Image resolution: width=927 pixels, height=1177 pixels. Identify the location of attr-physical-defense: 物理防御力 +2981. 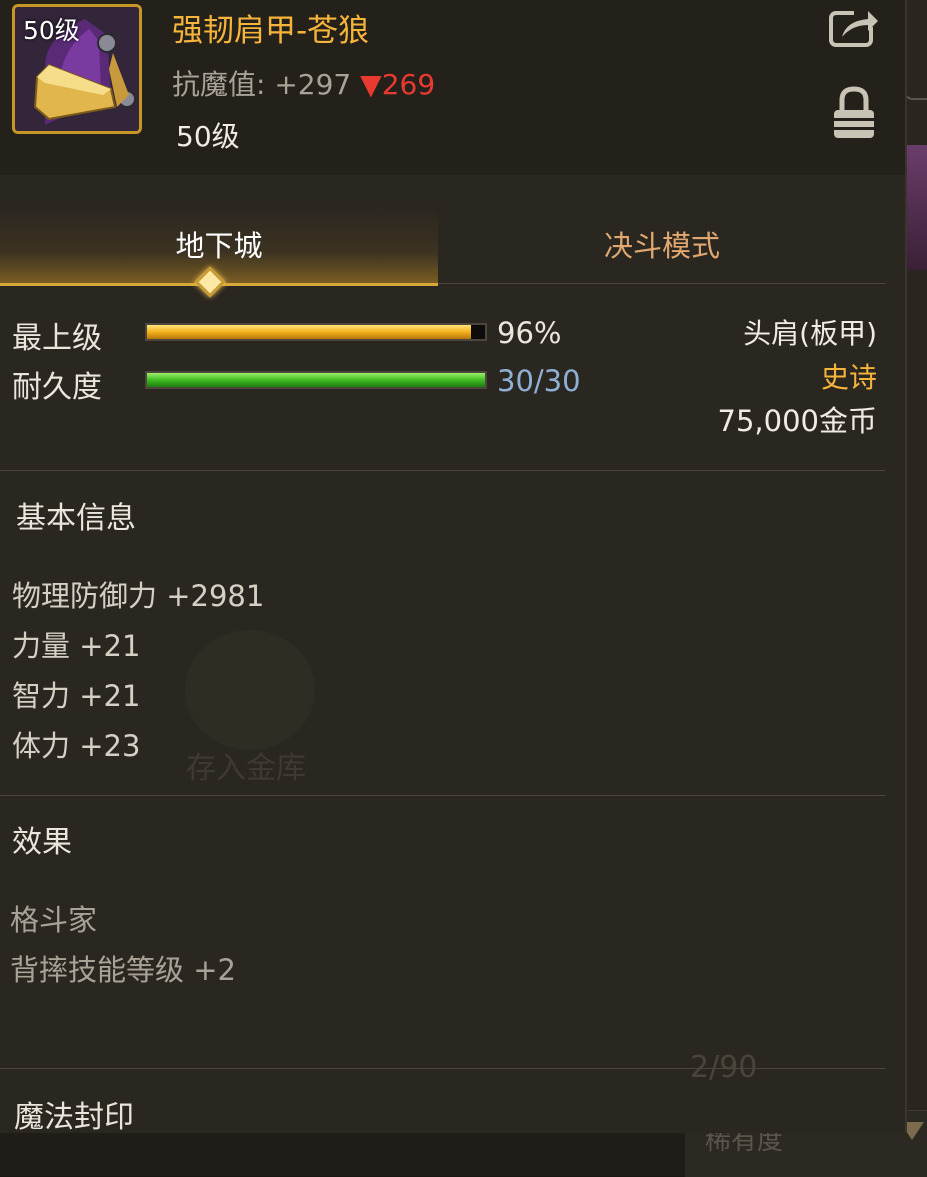
(138, 596).